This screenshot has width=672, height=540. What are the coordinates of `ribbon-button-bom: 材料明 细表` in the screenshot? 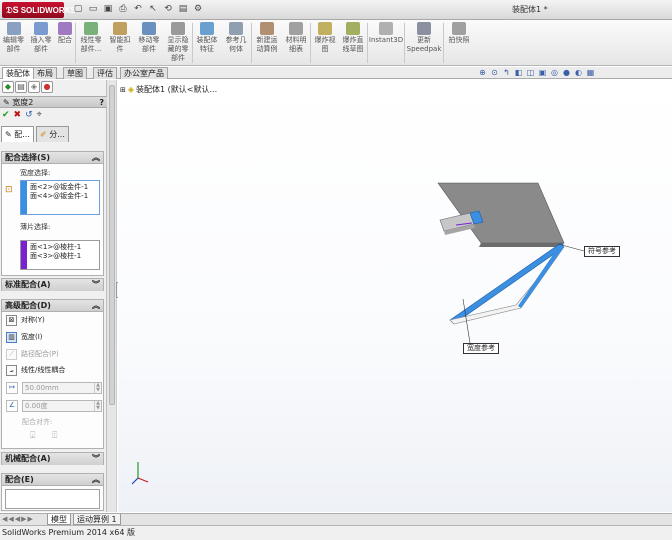 It's located at (296, 42).